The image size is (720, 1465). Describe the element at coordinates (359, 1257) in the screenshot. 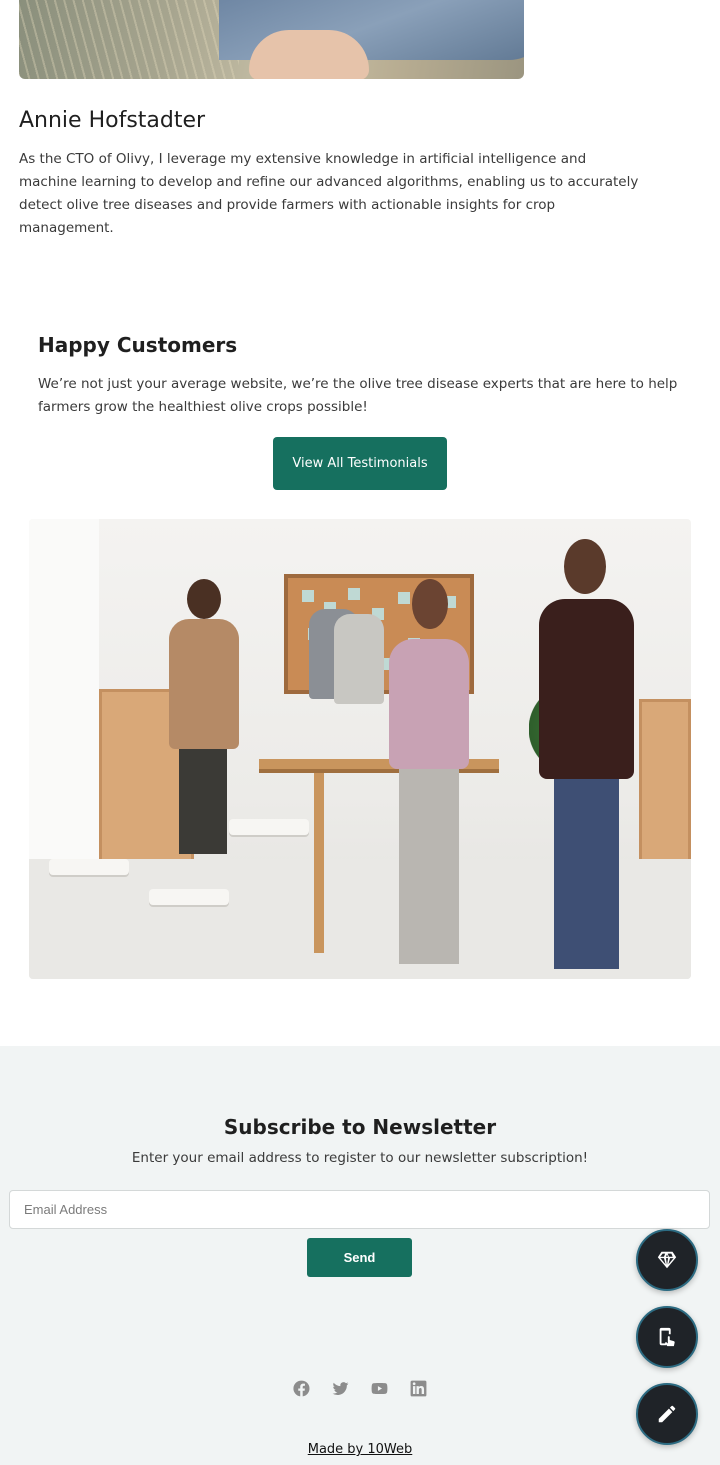

I see `send-button: Send` at that location.